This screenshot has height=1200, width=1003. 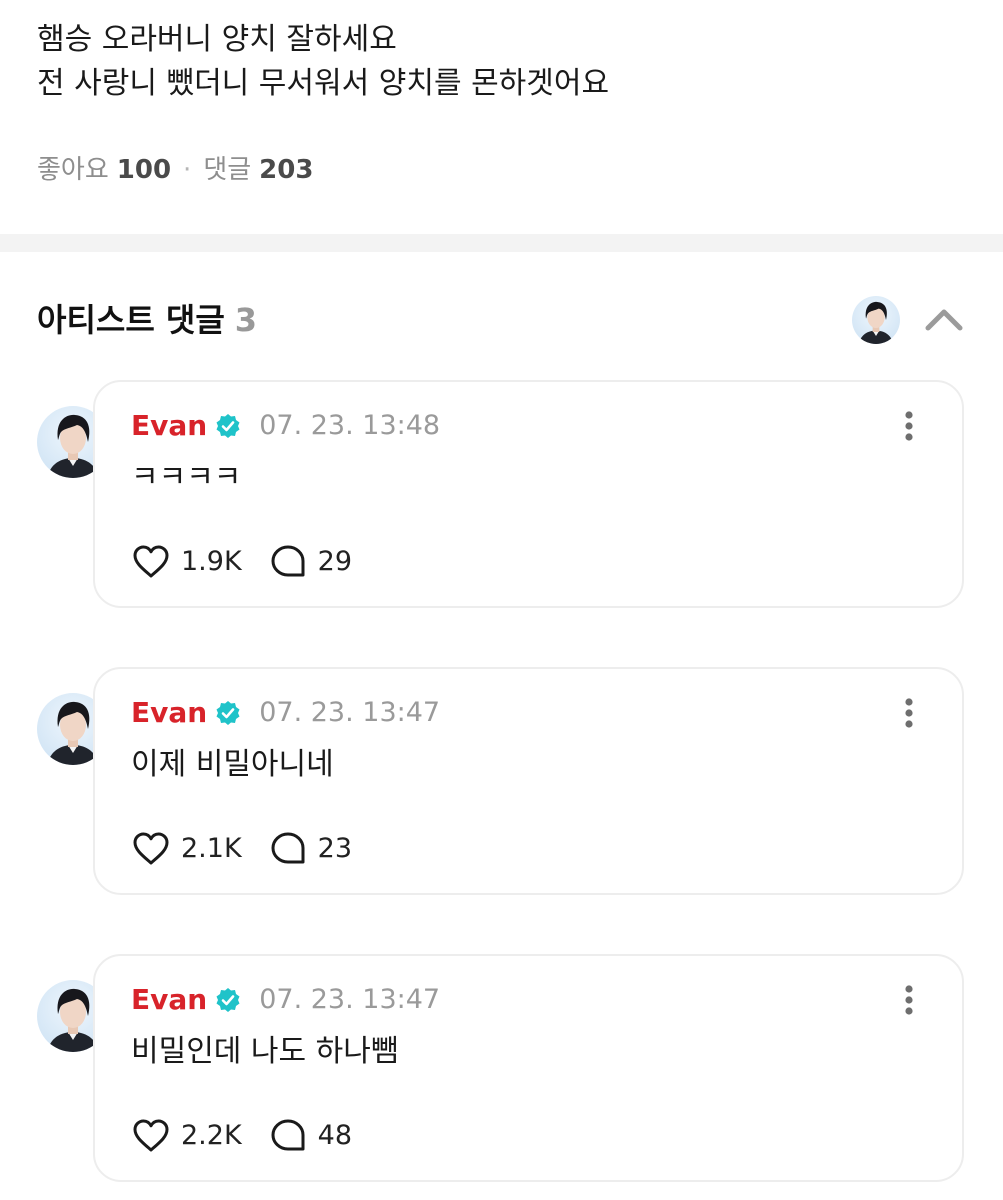 What do you see at coordinates (502, 62) in the screenshot?
I see `post-body: 햄승 오라버니 양치 잘하세요 전 사랑니 뺐더니 무서워서 양치를 몬하겟어요` at bounding box center [502, 62].